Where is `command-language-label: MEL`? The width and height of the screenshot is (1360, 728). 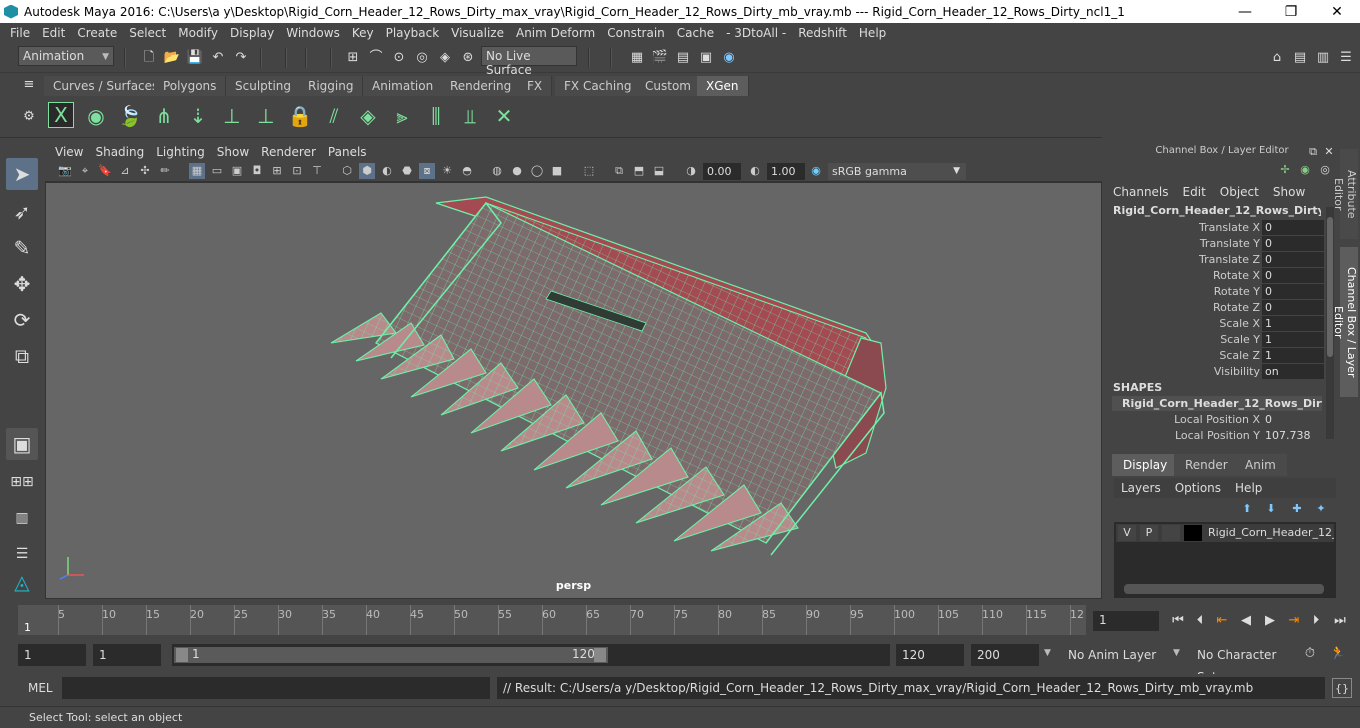 command-language-label: MEL is located at coordinates (40, 688).